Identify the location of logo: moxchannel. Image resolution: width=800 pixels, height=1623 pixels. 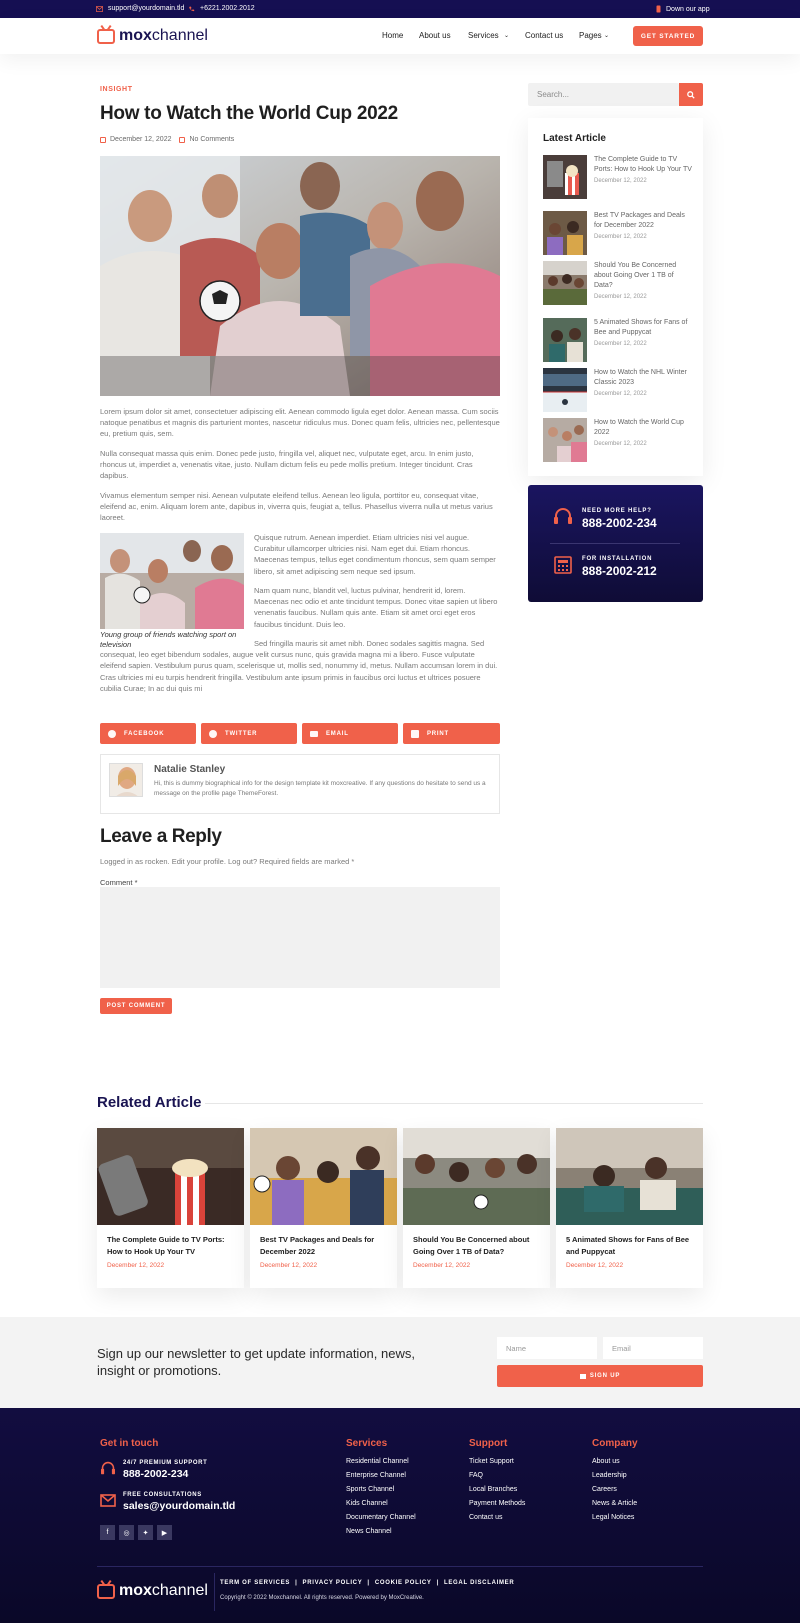
(152, 36).